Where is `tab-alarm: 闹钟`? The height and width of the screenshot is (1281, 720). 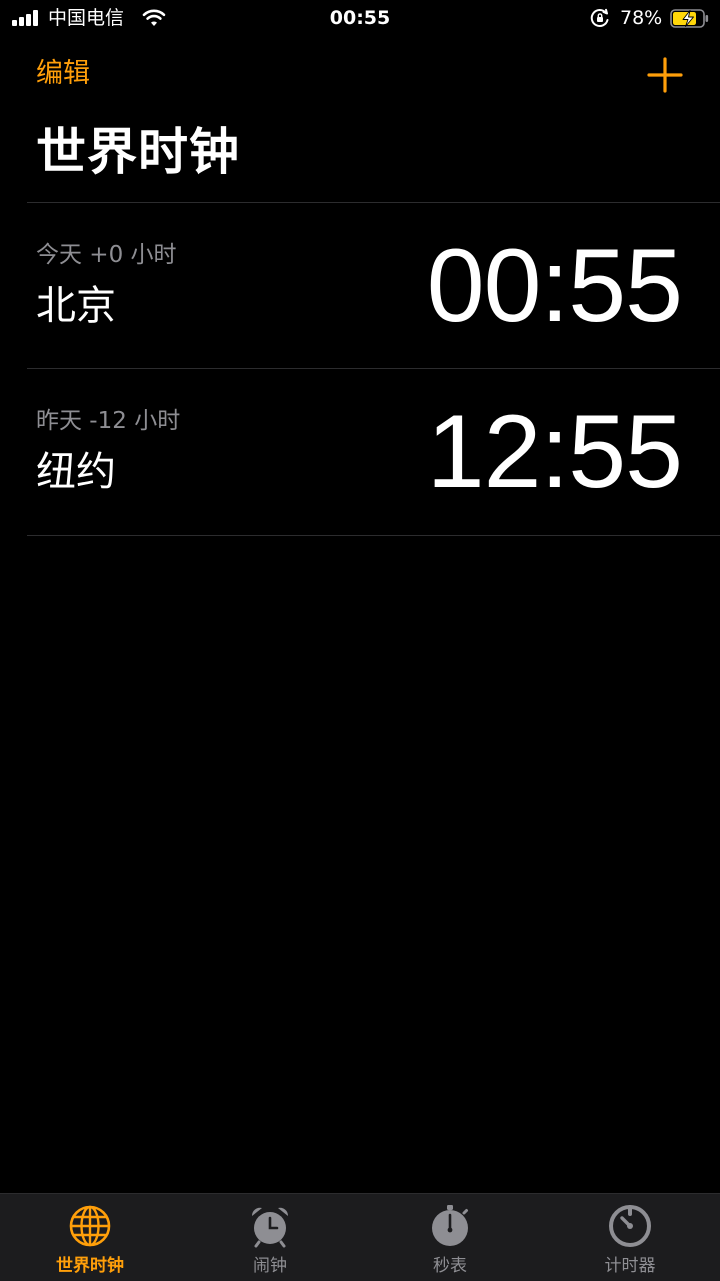
tab-alarm: 闹钟 is located at coordinates (270, 1237).